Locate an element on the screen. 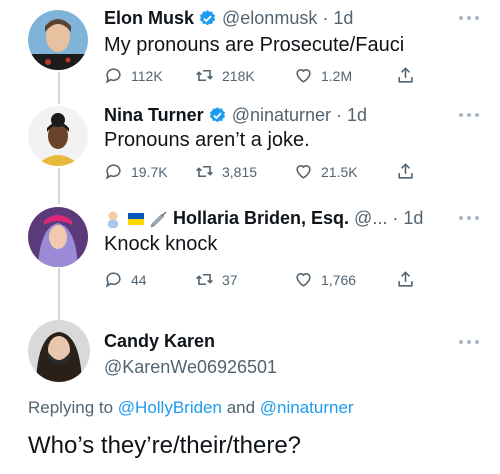  author-name: Elon Musk is located at coordinates (149, 18).